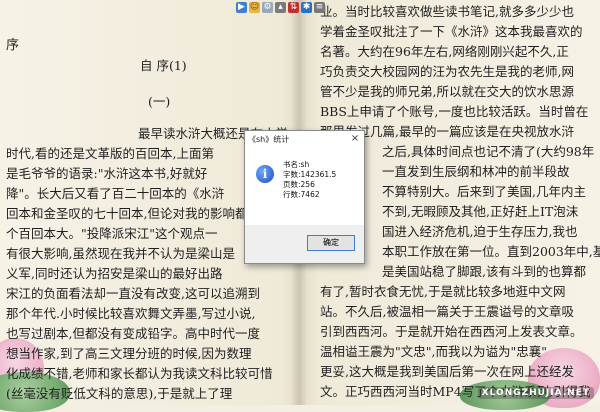  What do you see at coordinates (131, 313) in the screenshot?
I see `text-line: 那个年代.小时候比较喜欢舞文弄墨,写过小说,` at bounding box center [131, 313].